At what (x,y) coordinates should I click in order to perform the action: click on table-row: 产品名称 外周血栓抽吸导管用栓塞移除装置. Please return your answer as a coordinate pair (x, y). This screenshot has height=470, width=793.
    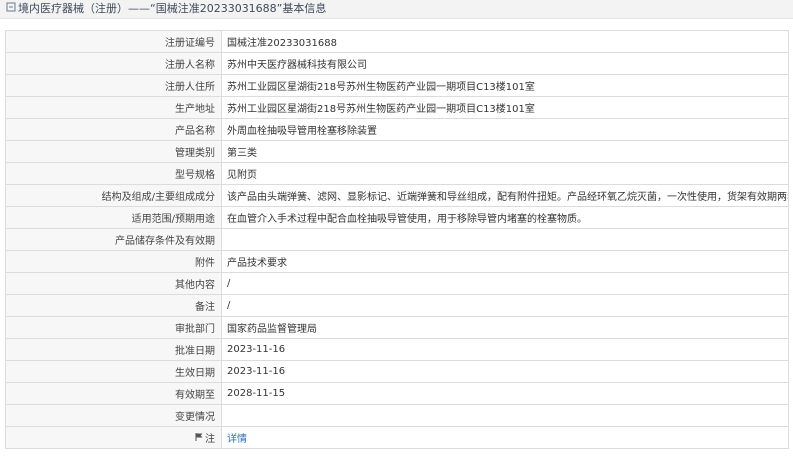
    Looking at the image, I should click on (397, 129).